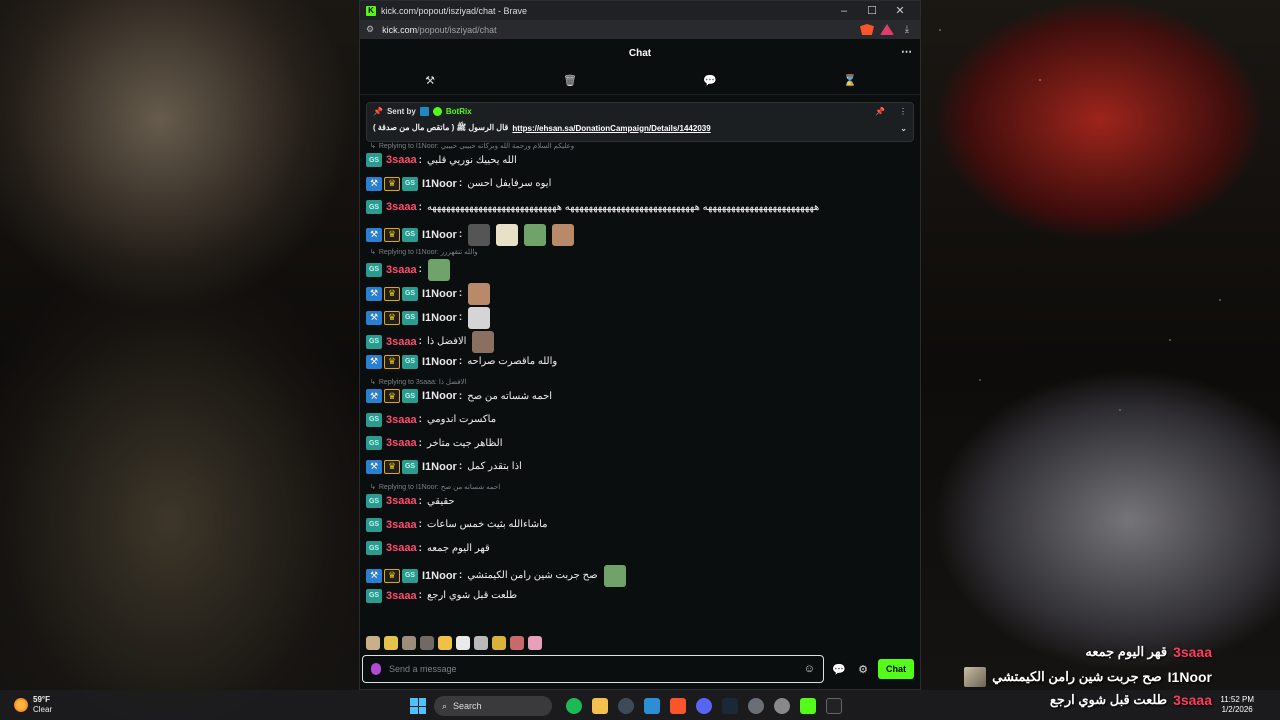 This screenshot has height=720, width=1280. What do you see at coordinates (496, 575) in the screenshot?
I see `chat-message: ⚒ ♛ GS I1Noor: صح جربت شين رامن الكيمتشي` at bounding box center [496, 575].